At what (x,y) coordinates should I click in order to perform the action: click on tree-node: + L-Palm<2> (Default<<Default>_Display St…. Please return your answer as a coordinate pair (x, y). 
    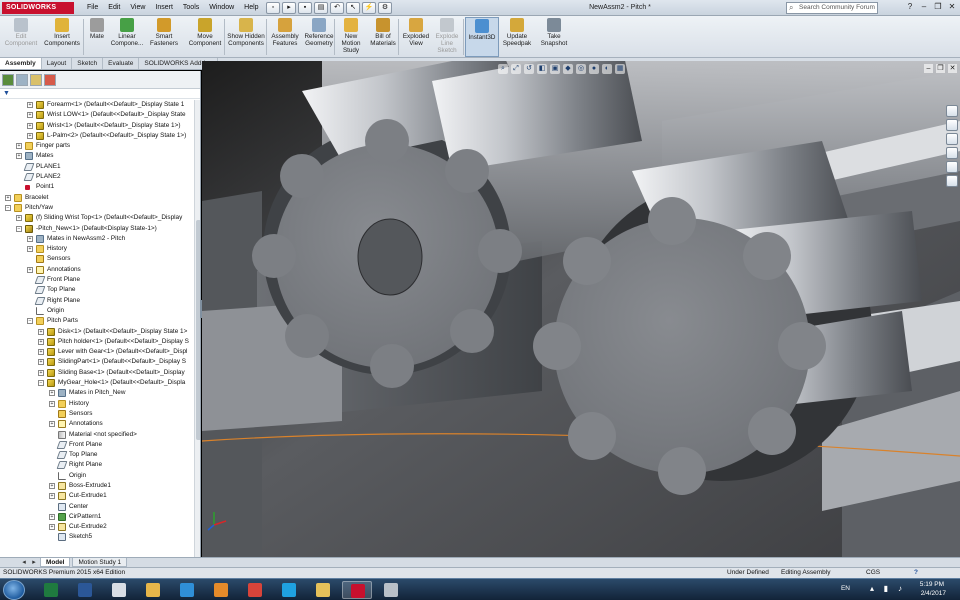
    Looking at the image, I should click on (97, 136).